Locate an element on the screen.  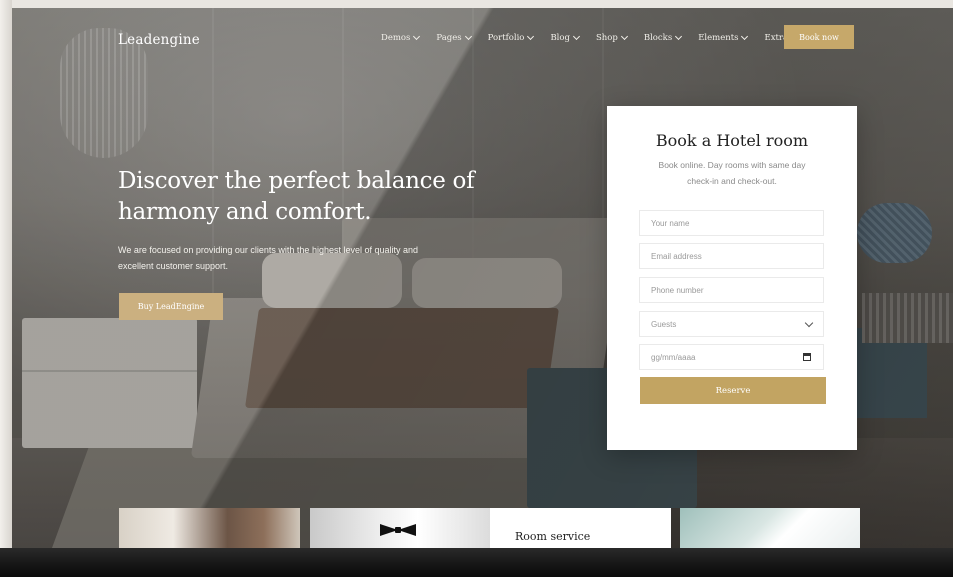
booking-subtitle-line: Book online. Day rooms with same day is located at coordinates (732, 165).